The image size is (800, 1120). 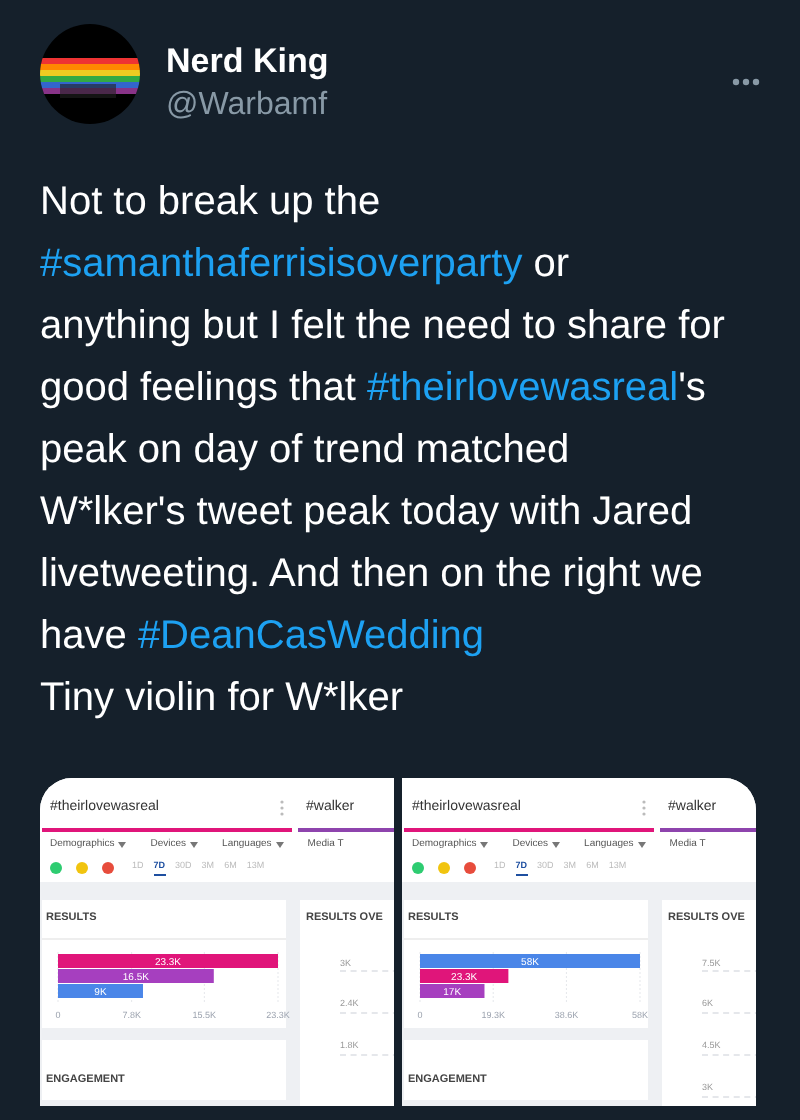 What do you see at coordinates (247, 62) in the screenshot?
I see `display-name: Nerd King` at bounding box center [247, 62].